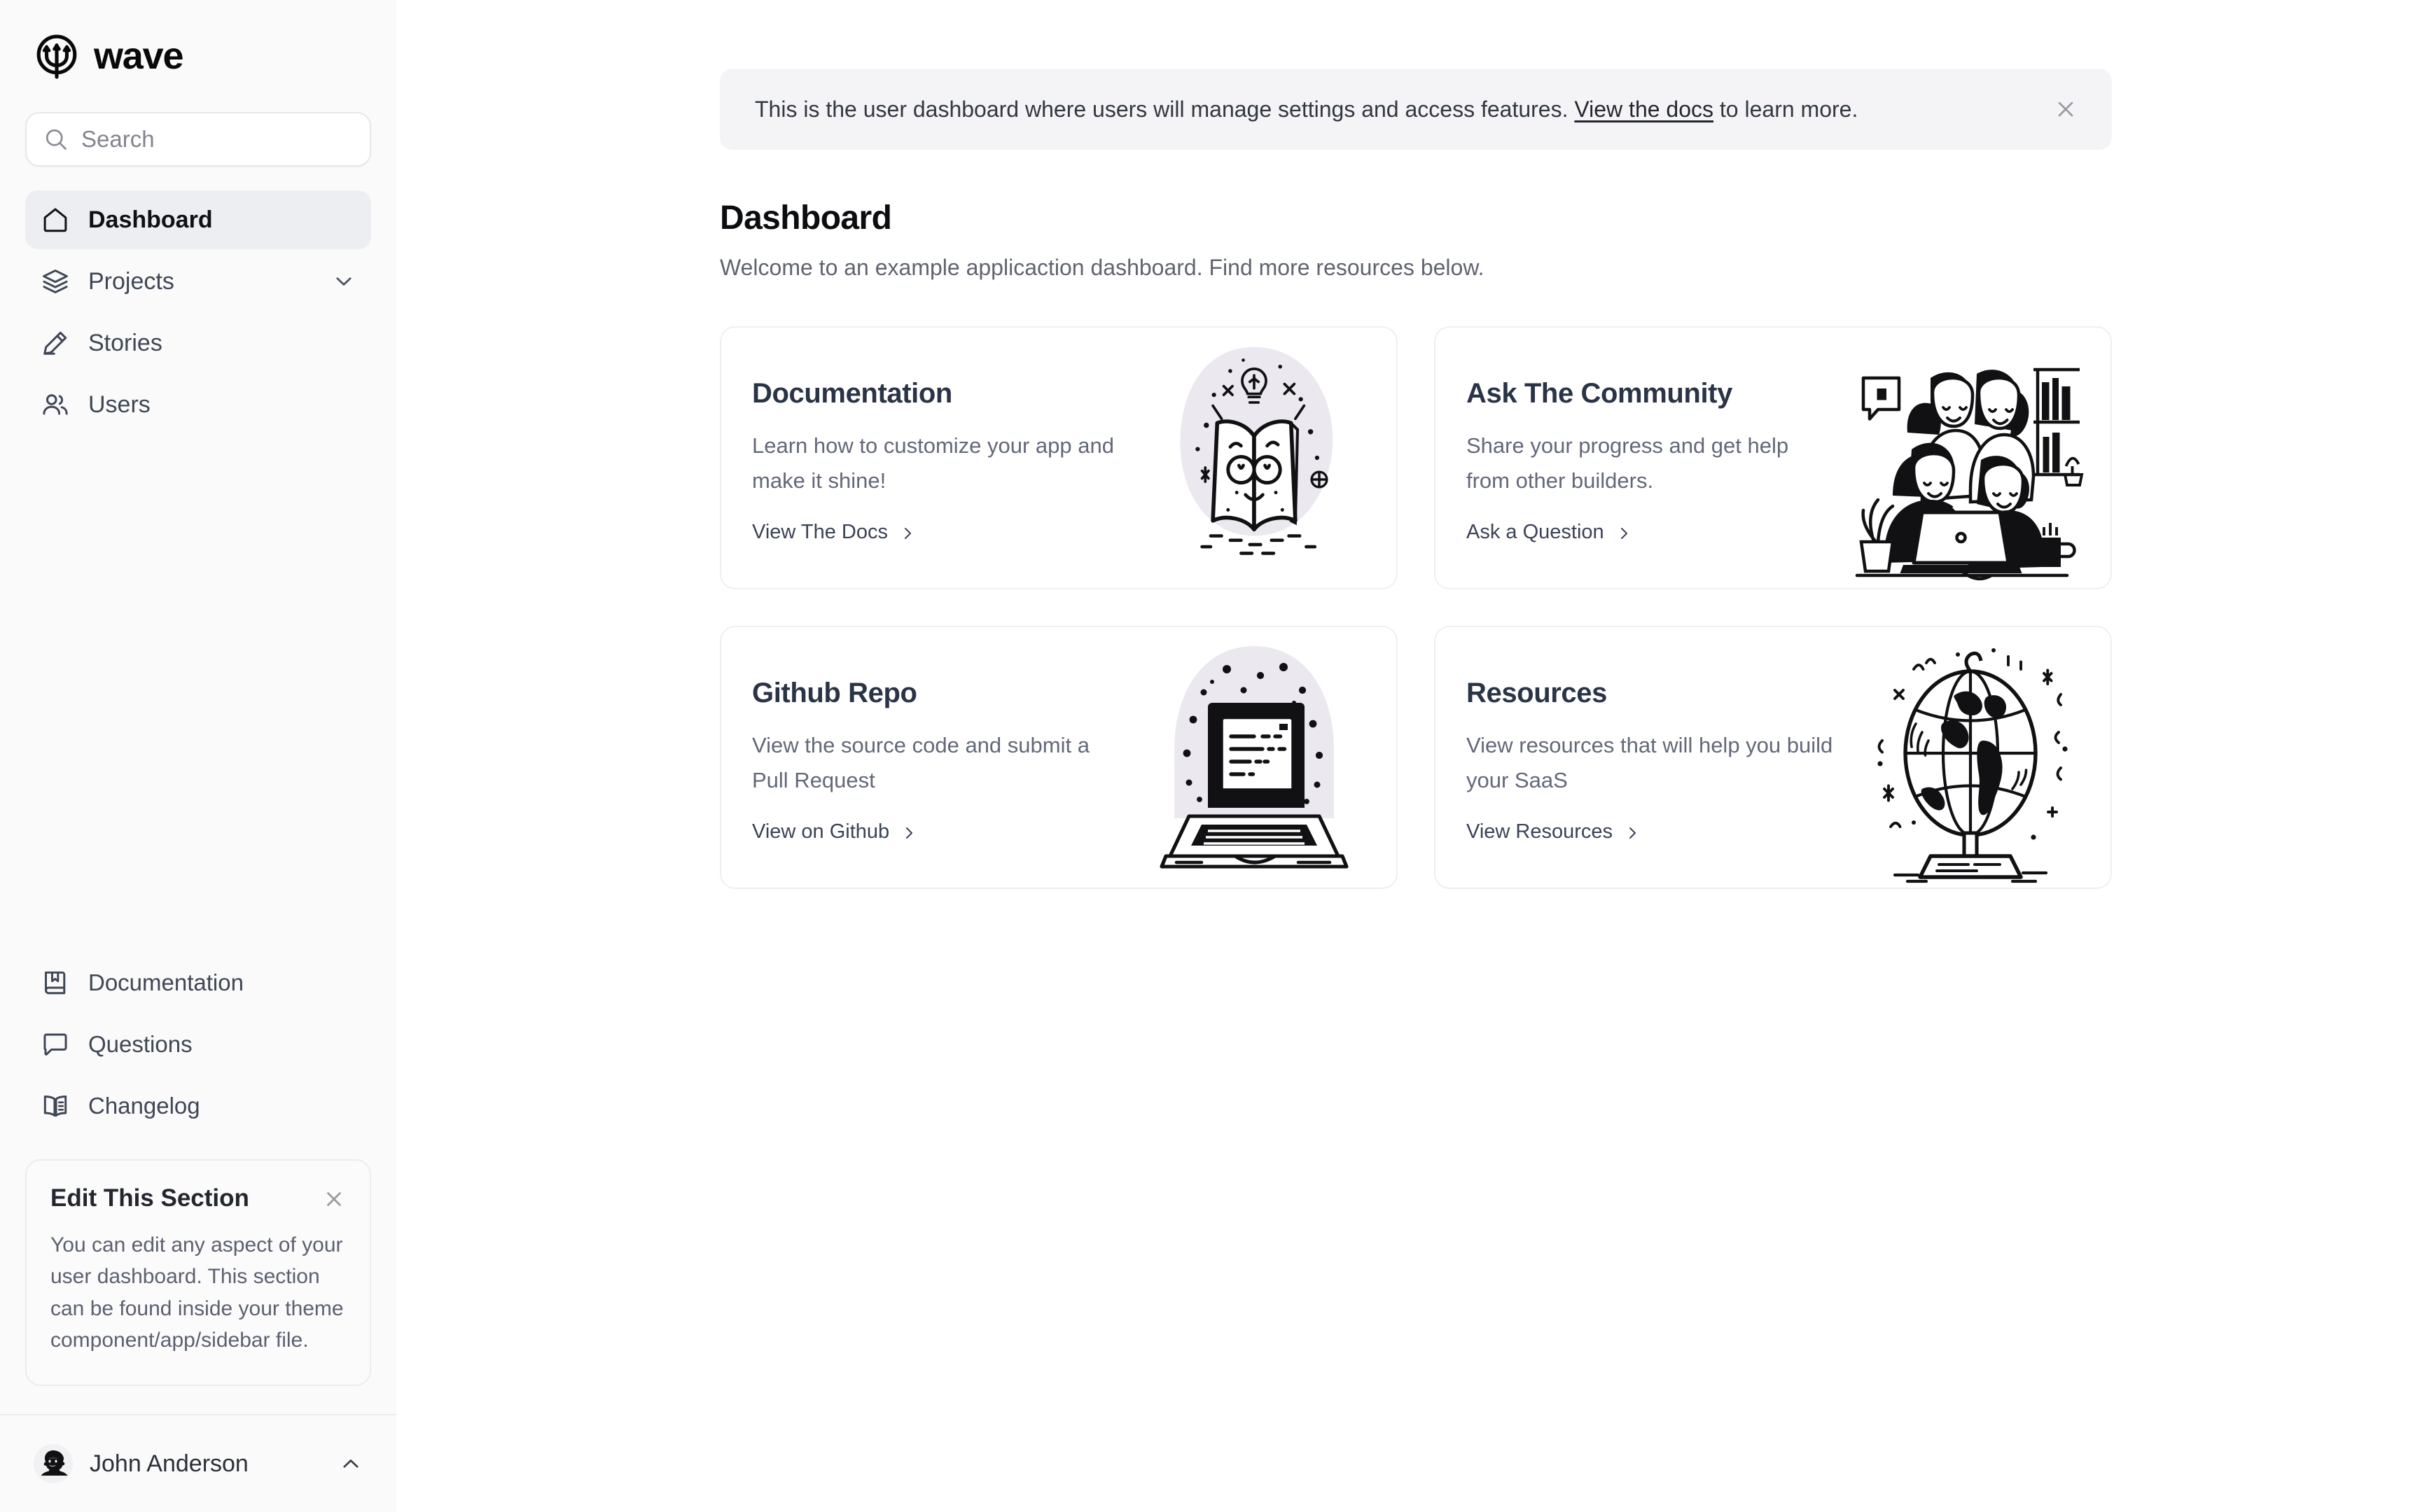 Image resolution: width=2420 pixels, height=1512 pixels. I want to click on sidebar-item-dashboard: Dashboard, so click(198, 219).